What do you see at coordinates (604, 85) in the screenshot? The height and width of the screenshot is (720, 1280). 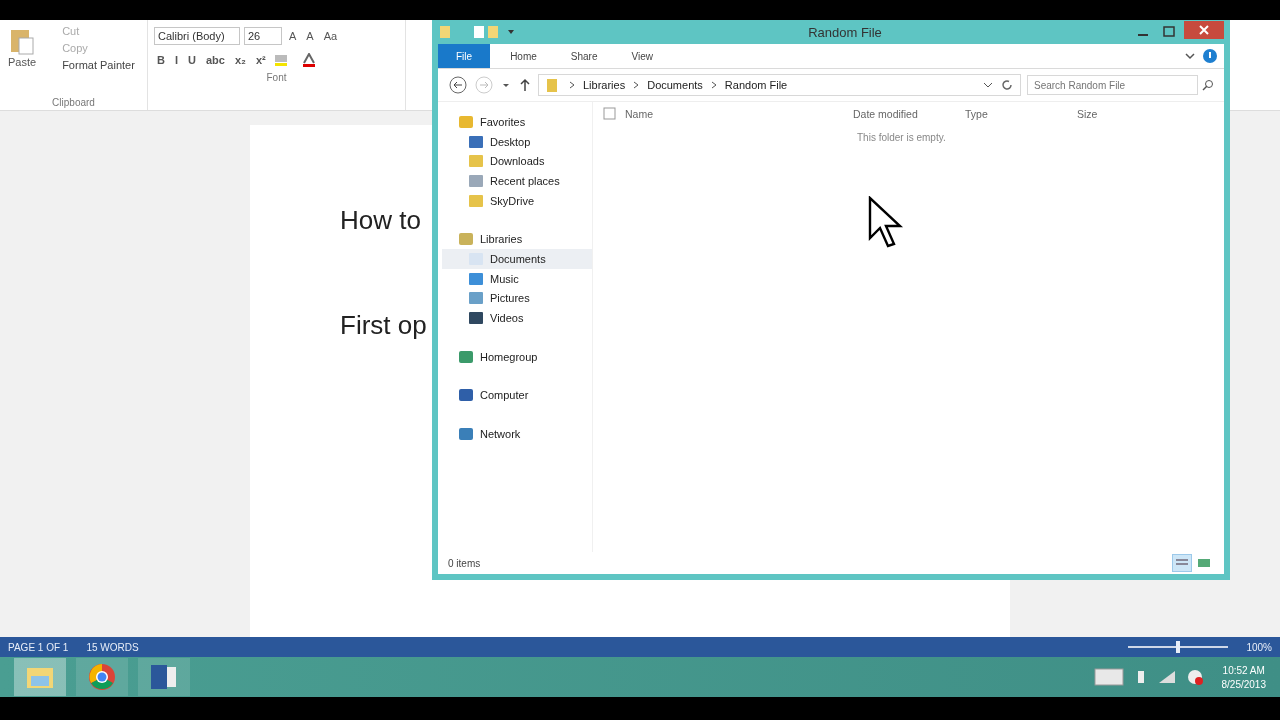 I see `breadcrumb: Libraries` at bounding box center [604, 85].